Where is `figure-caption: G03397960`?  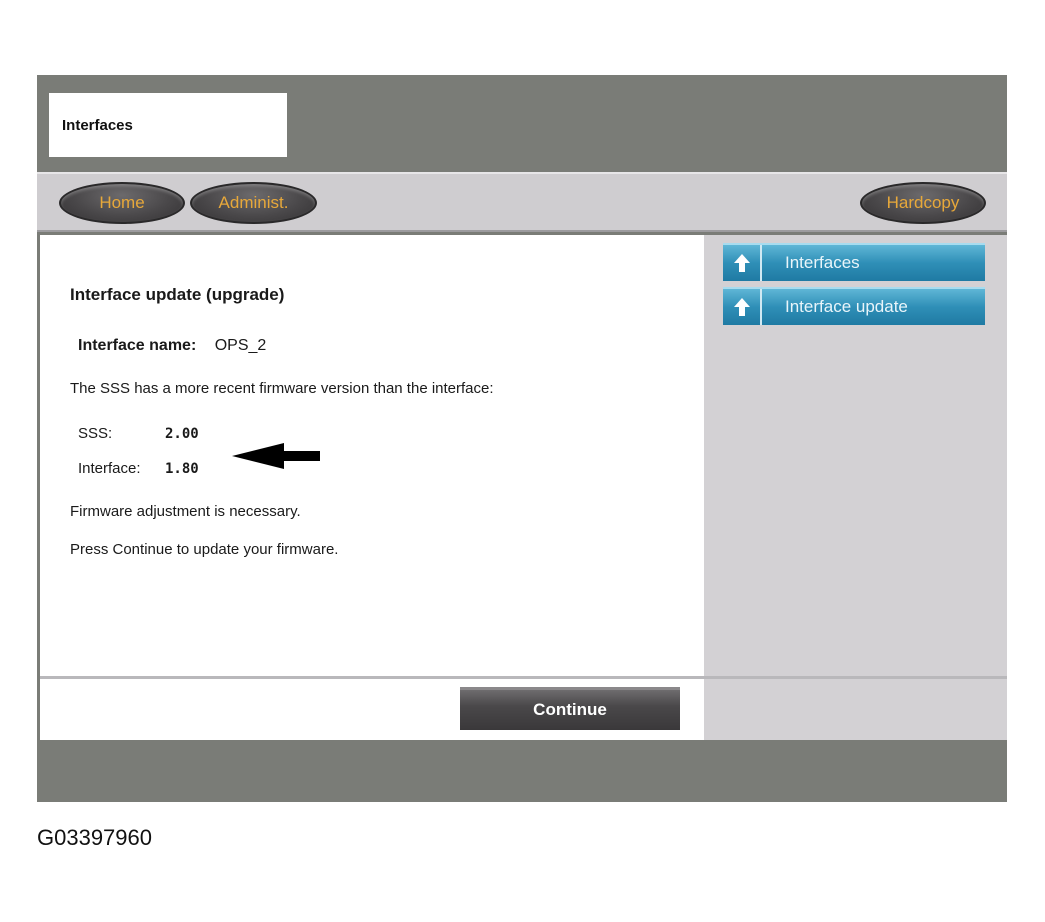
figure-caption: G03397960 is located at coordinates (94, 837).